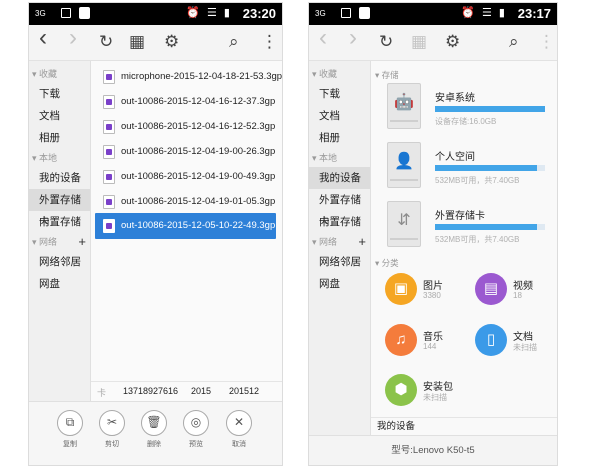  I want to click on clock: 23:17, so click(534, 13).